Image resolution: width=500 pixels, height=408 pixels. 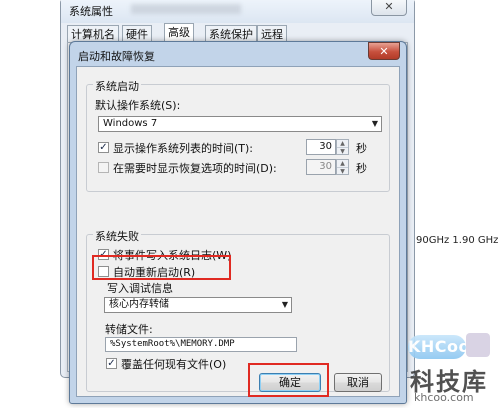 I want to click on book-icon, so click(x=478, y=345).